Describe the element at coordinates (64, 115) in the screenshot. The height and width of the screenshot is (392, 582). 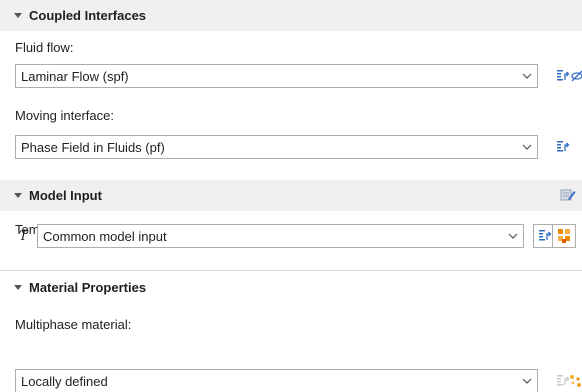
I see `moving-interface-label: Moving interface:` at that location.